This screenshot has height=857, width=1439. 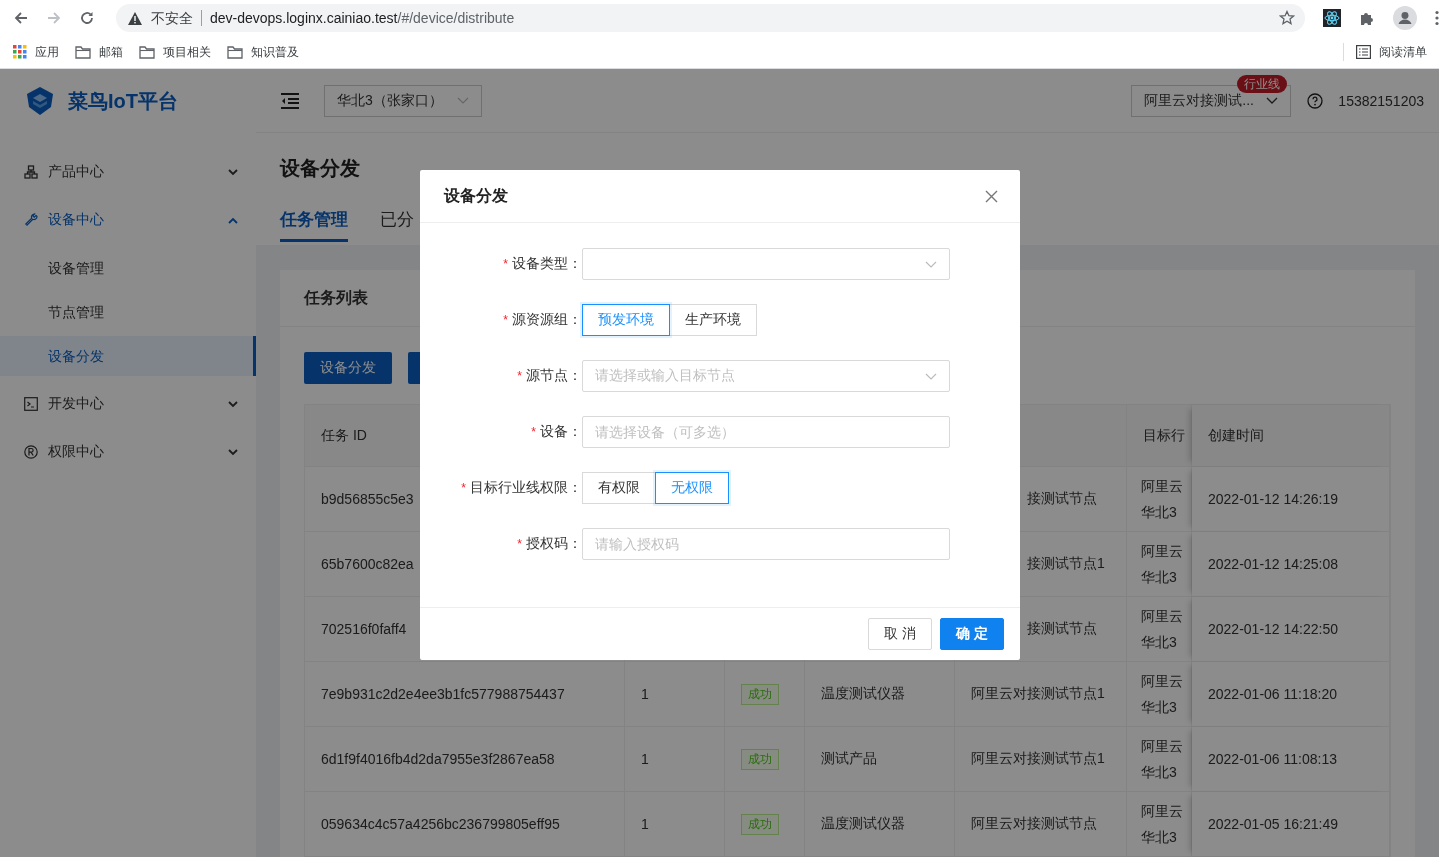 I want to click on distribute-button: 设备分发, so click(x=348, y=368).